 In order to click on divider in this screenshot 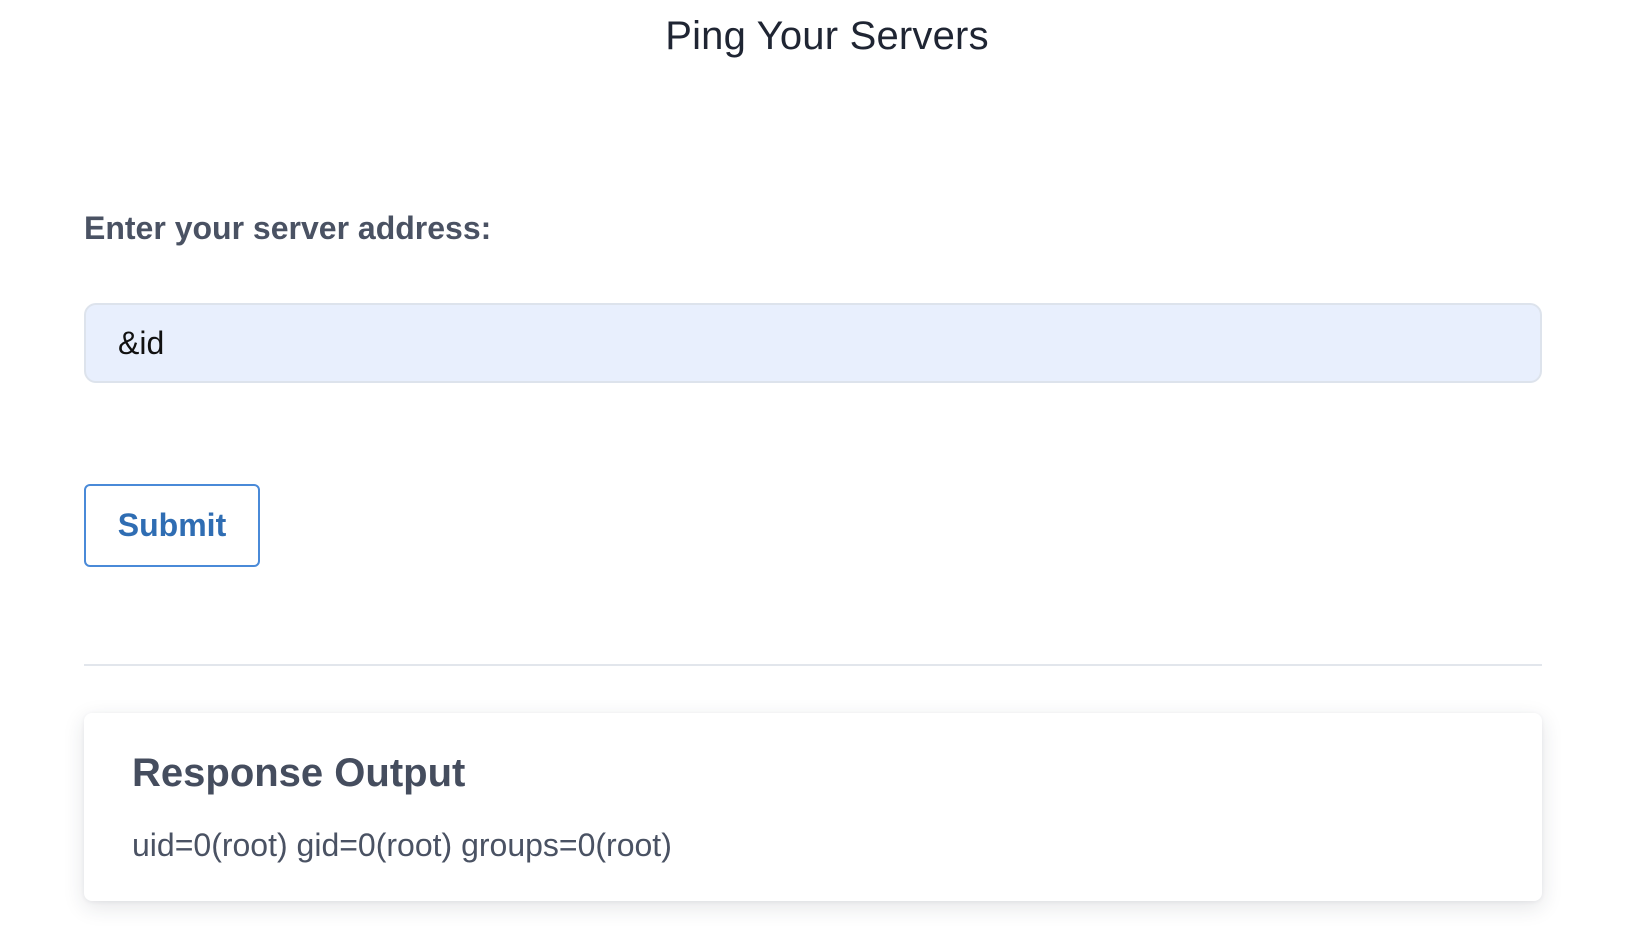, I will do `click(813, 665)`.